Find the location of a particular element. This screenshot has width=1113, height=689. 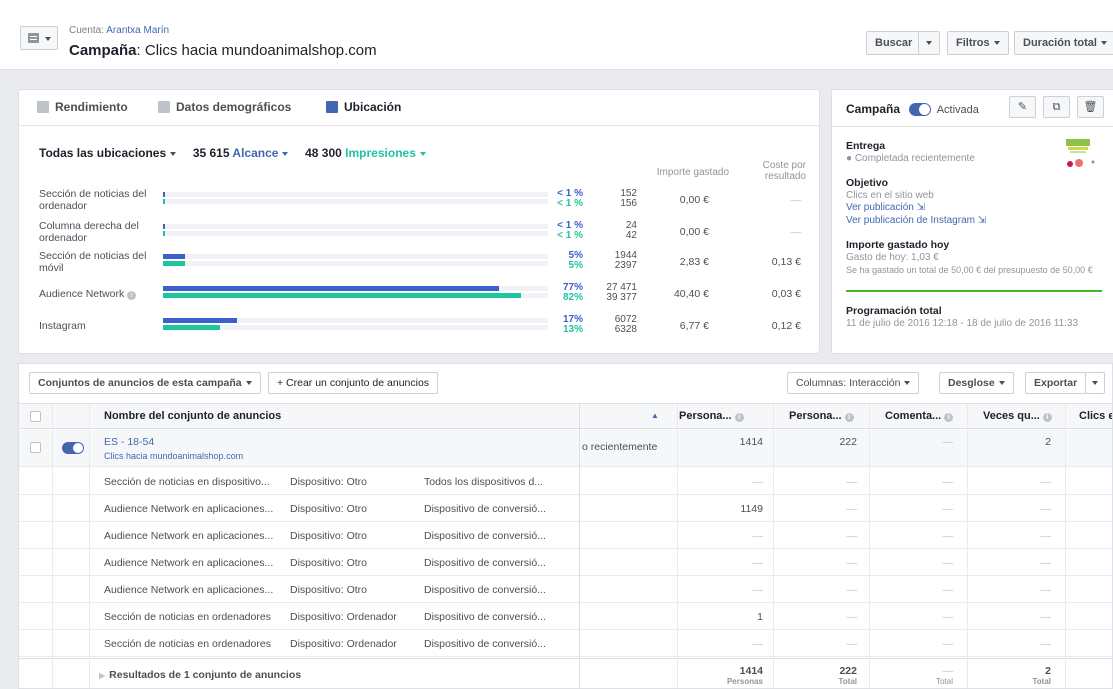

campaign-icon is located at coordinates (33, 38).